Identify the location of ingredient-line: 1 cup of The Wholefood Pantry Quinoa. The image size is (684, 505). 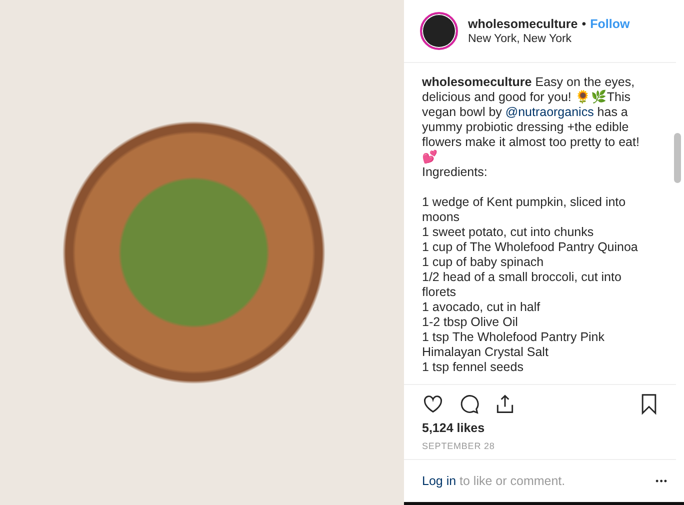
(530, 247).